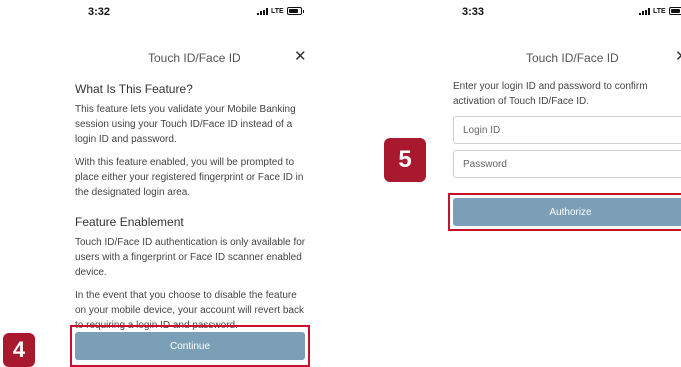 The height and width of the screenshot is (367, 681). What do you see at coordinates (473, 12) in the screenshot?
I see `status-time: 3:33` at bounding box center [473, 12].